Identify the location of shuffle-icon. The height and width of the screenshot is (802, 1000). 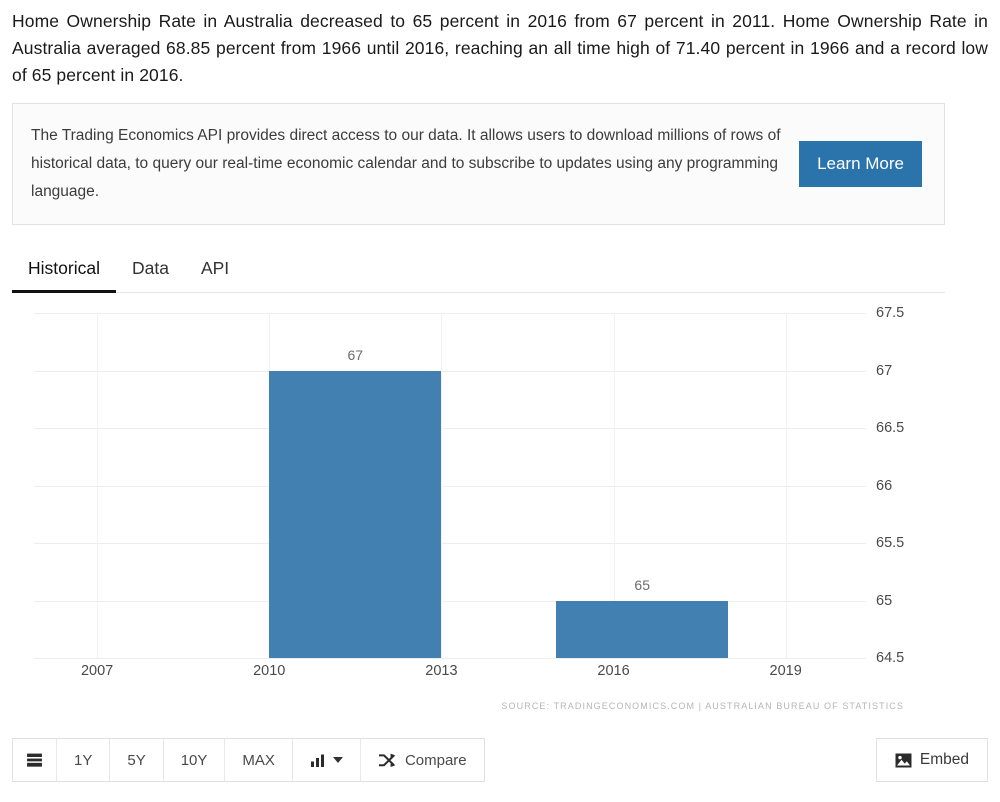
(387, 760).